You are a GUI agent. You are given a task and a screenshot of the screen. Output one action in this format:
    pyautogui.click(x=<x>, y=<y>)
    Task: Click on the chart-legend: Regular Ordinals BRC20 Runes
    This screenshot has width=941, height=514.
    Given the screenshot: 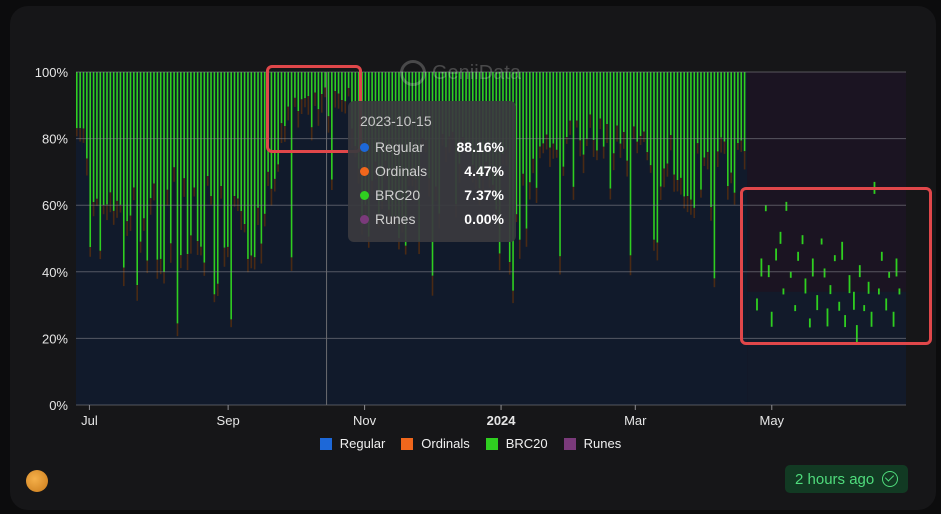 What is the action you would take?
    pyautogui.click(x=470, y=443)
    